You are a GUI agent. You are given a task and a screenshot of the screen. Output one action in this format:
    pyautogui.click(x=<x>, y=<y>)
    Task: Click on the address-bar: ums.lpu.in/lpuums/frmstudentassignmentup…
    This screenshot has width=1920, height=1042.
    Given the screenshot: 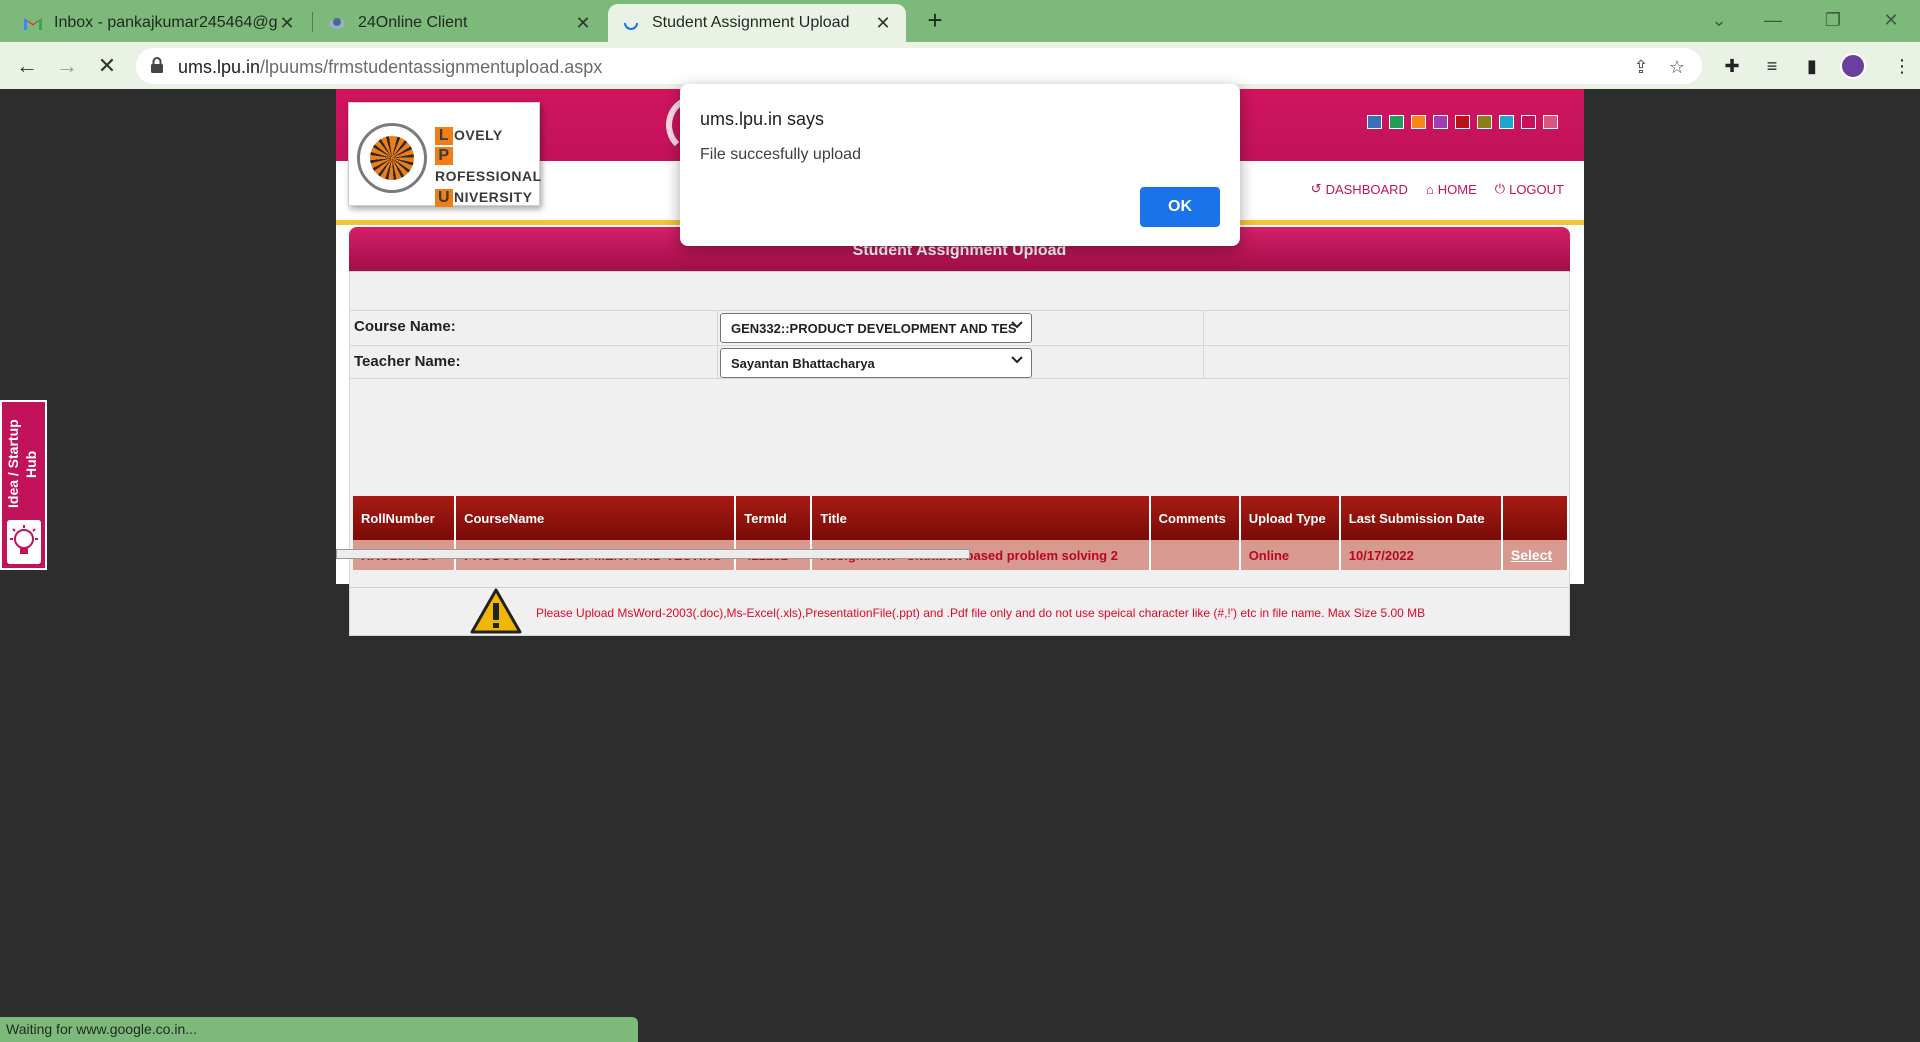 What is the action you would take?
    pyautogui.click(x=919, y=66)
    